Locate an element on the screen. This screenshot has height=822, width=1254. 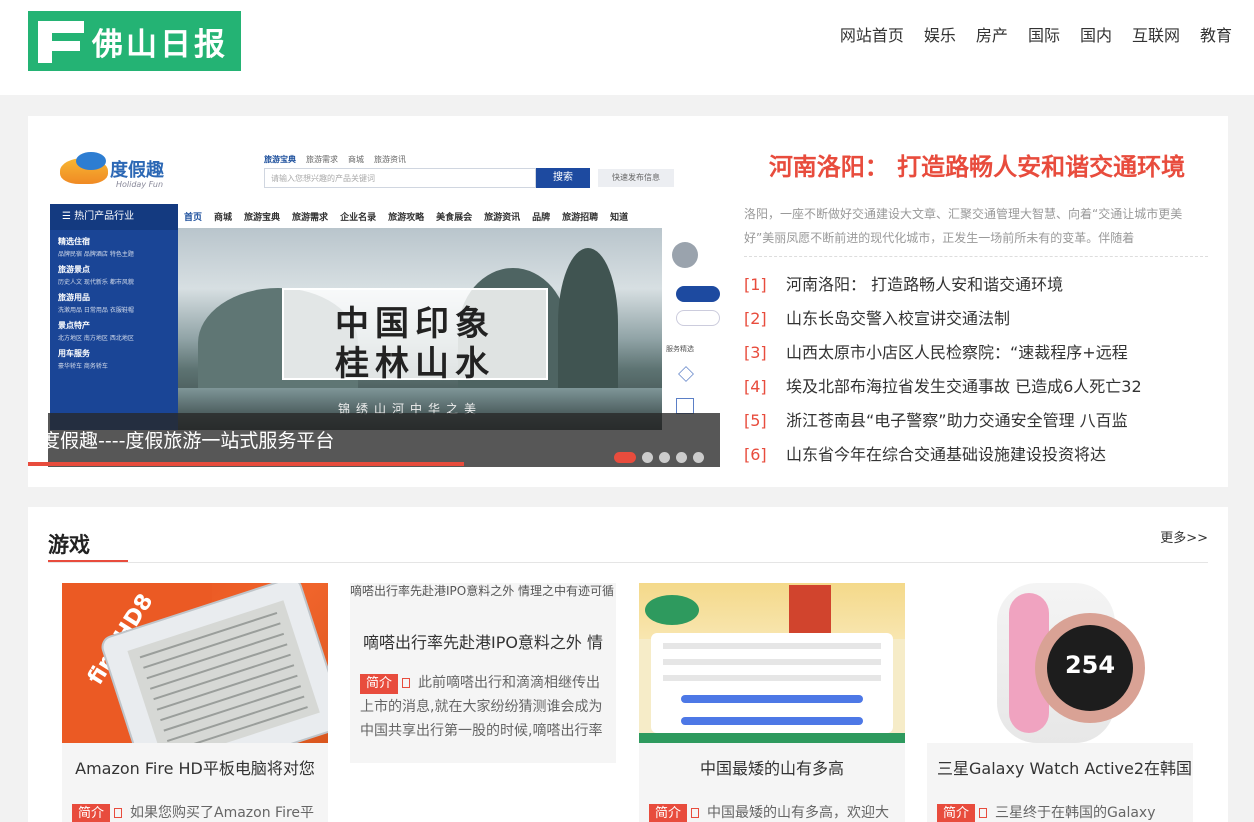
slide-site-search: 请输入您想兴趣的产品关键词 is located at coordinates (400, 178).